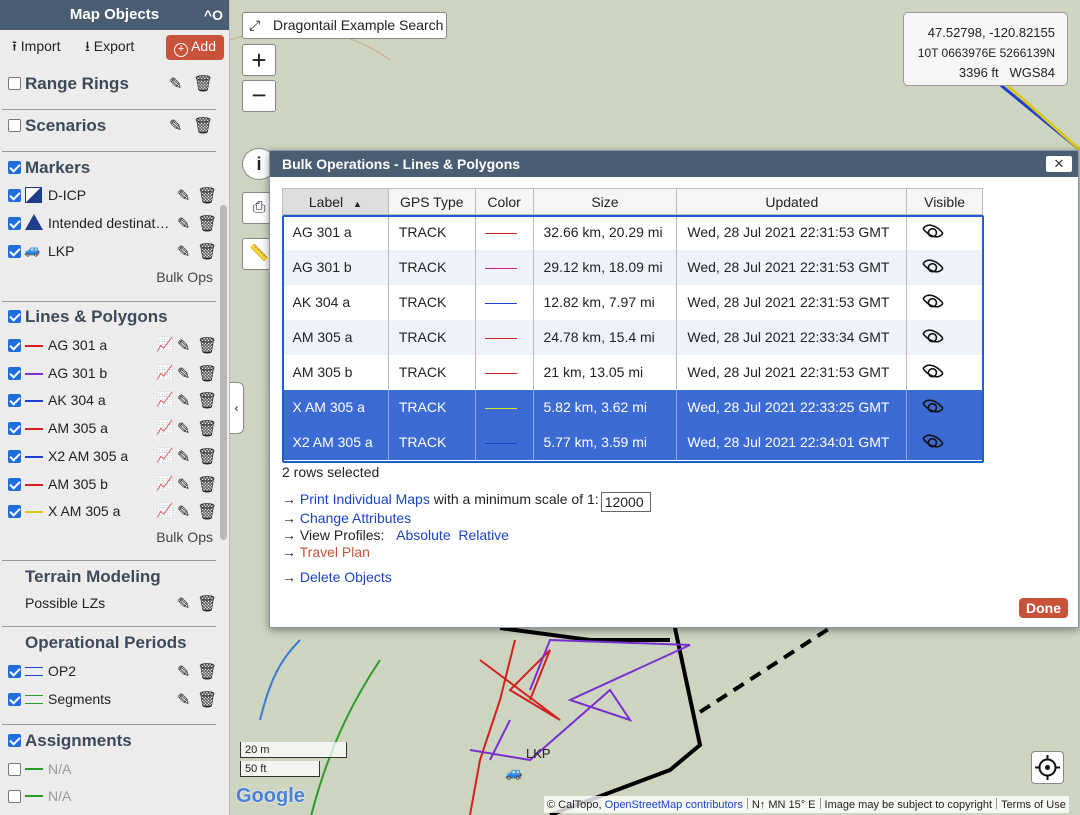  What do you see at coordinates (109, 48) in the screenshot?
I see `export-button: ⭳ Export` at bounding box center [109, 48].